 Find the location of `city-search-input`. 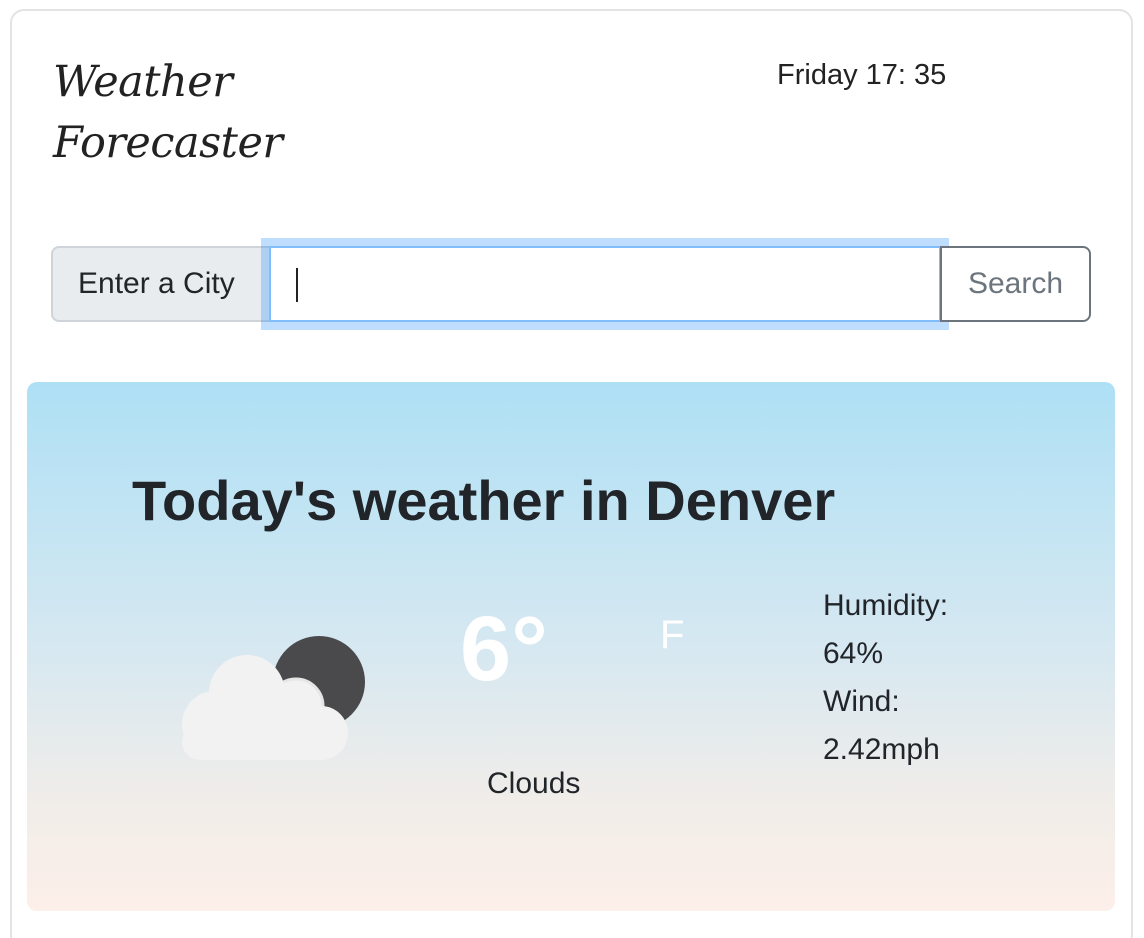

city-search-input is located at coordinates (605, 284).